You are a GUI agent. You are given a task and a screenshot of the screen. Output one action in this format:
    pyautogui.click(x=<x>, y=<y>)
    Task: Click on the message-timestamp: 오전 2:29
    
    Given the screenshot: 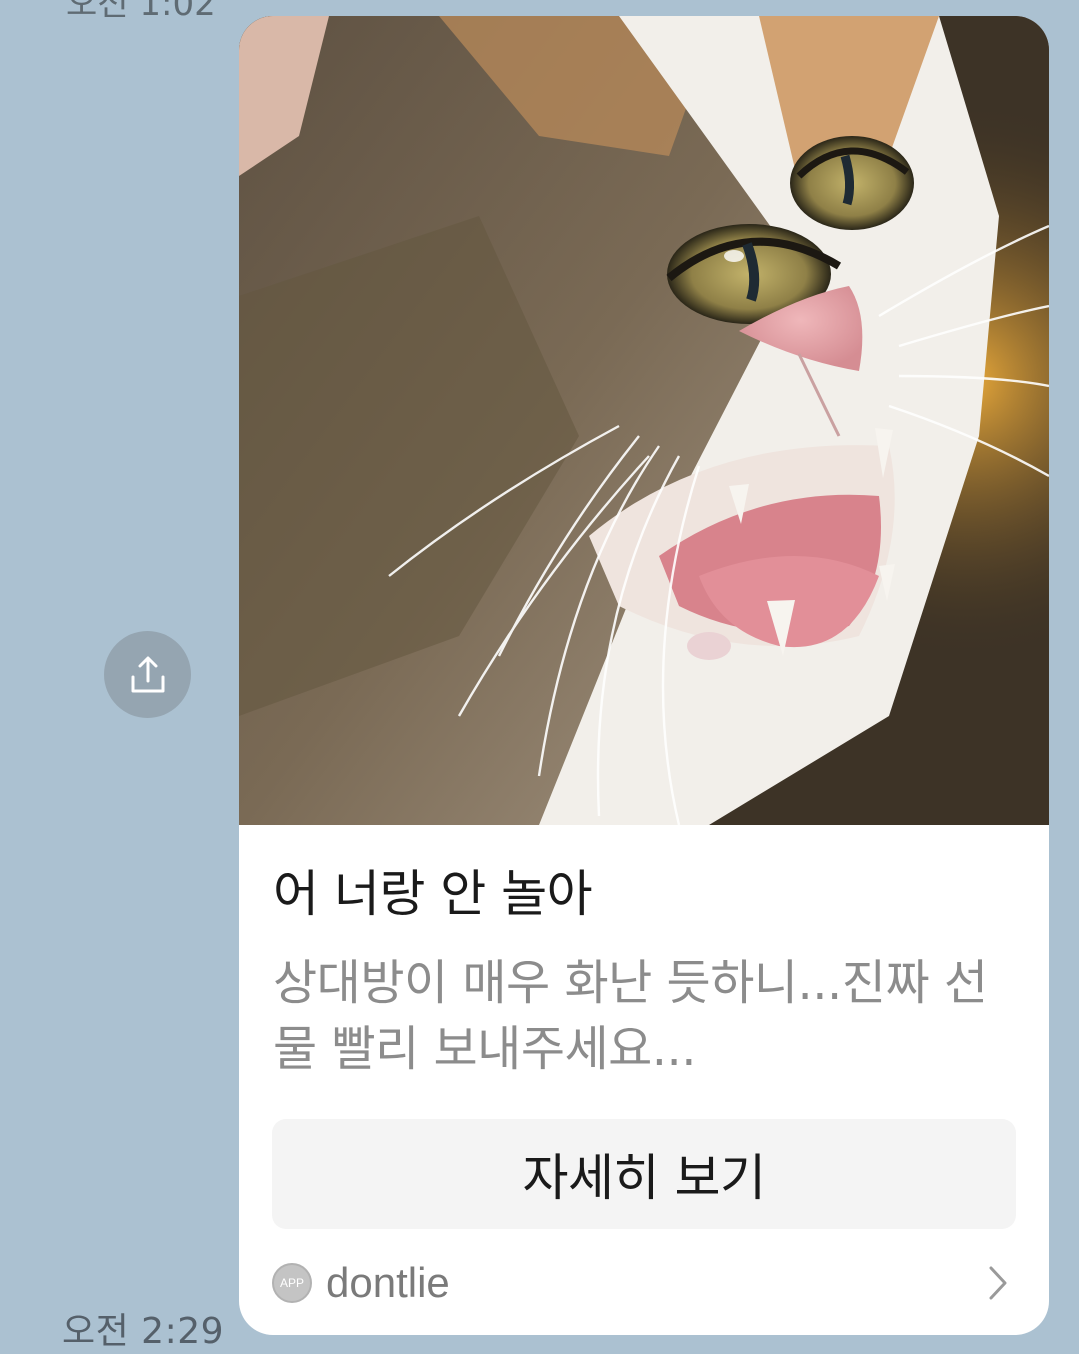 What is the action you would take?
    pyautogui.click(x=143, y=1331)
    